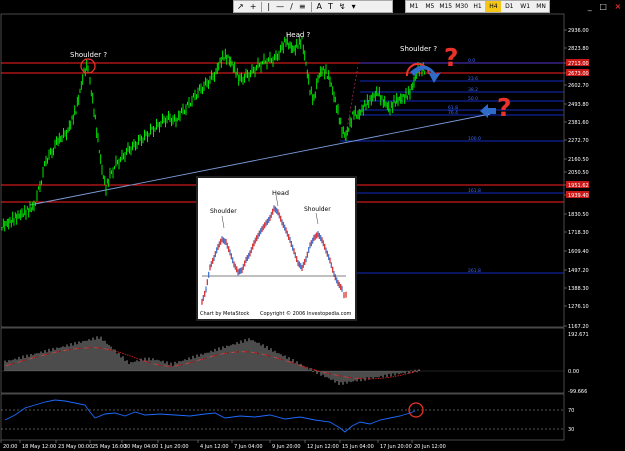 The width and height of the screenshot is (625, 451). I want to click on price-label: 1830.50, so click(578, 215).